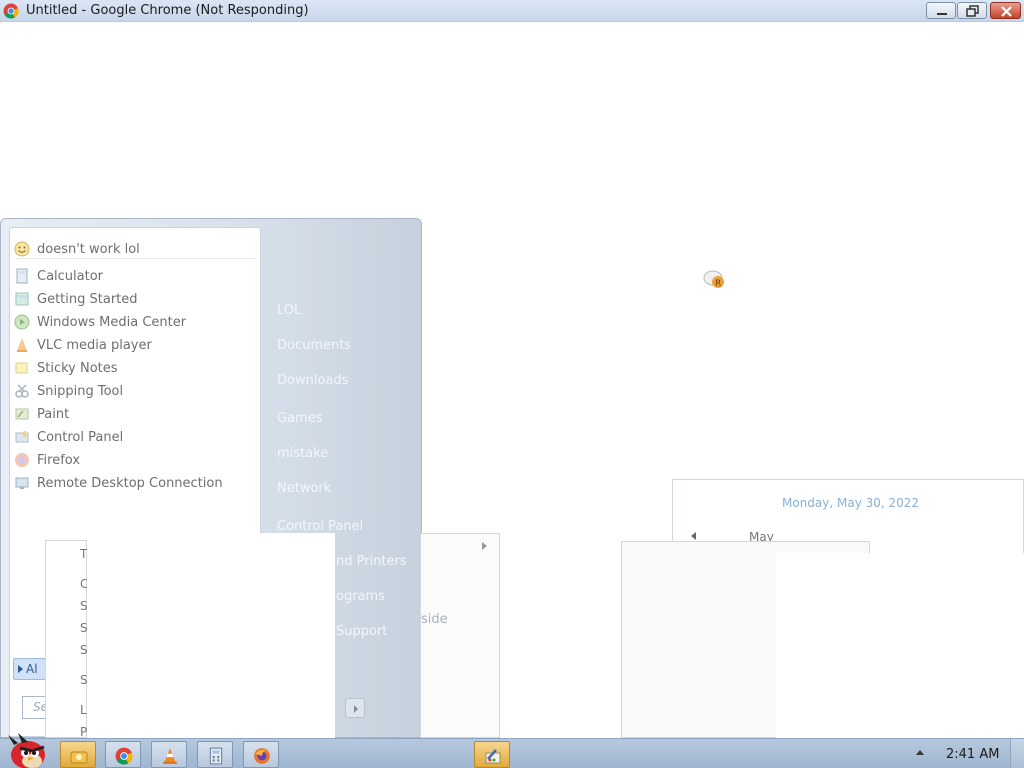 This screenshot has height=768, width=1024. Describe the element at coordinates (22, 299) in the screenshot. I see `getting-started-icon` at that location.